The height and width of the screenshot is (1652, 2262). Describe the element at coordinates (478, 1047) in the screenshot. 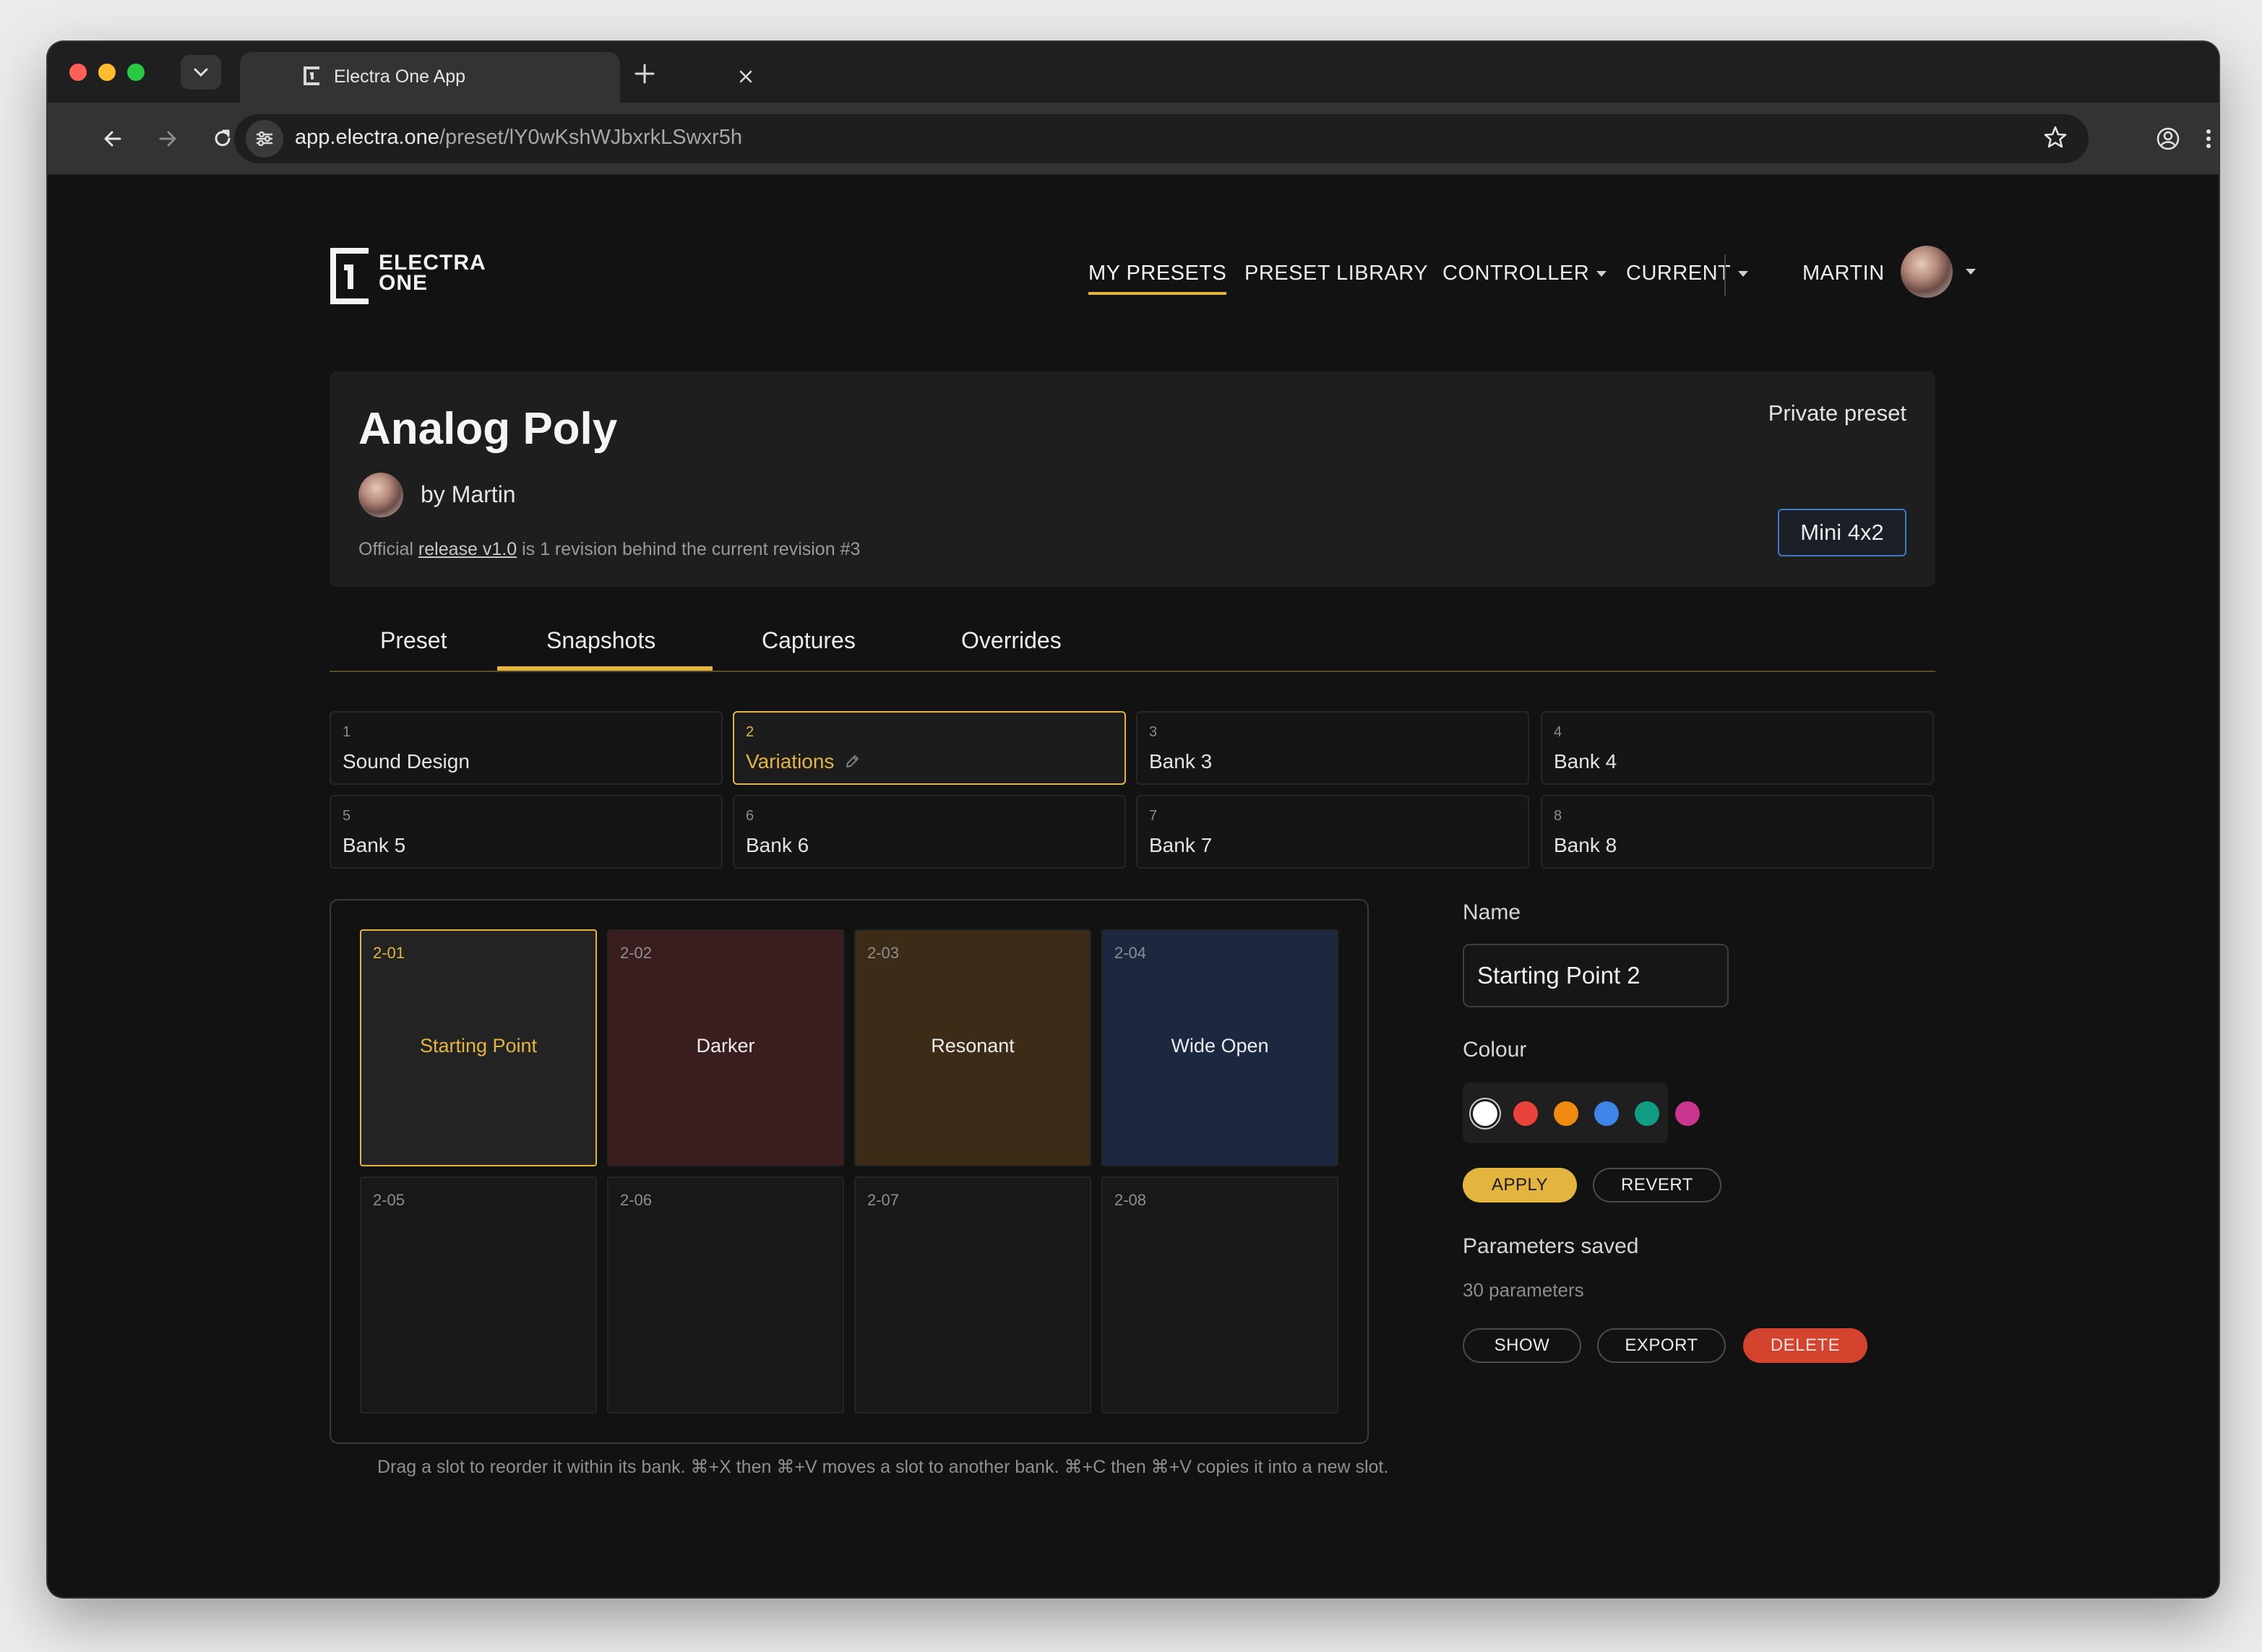

I see `snapshot-slot-selected: 2-01 Starting Point` at that location.